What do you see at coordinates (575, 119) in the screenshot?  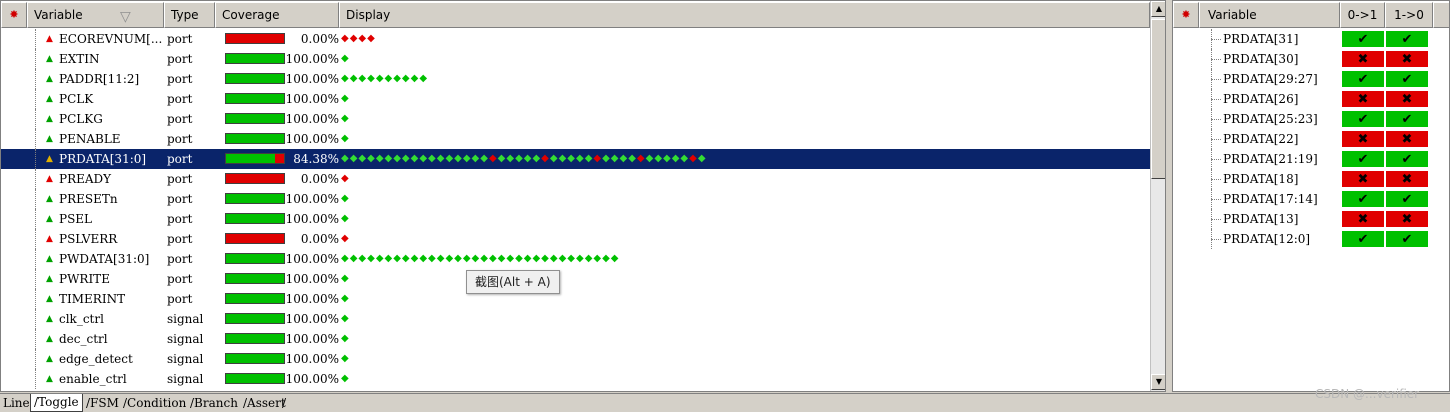 I see `table-row: ▲ PCLKG port 100.00% ◆` at bounding box center [575, 119].